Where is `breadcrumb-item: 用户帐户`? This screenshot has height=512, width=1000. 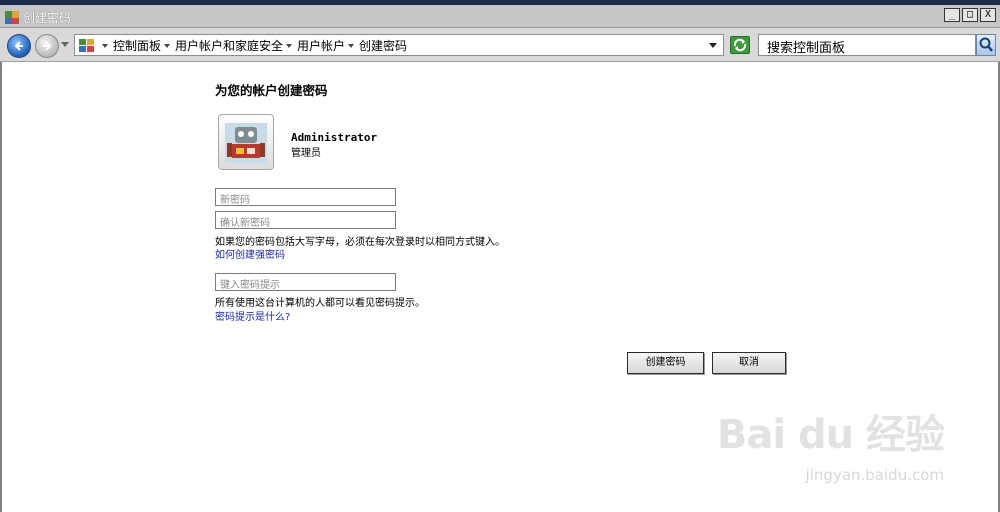 breadcrumb-item: 用户帐户 is located at coordinates (321, 45).